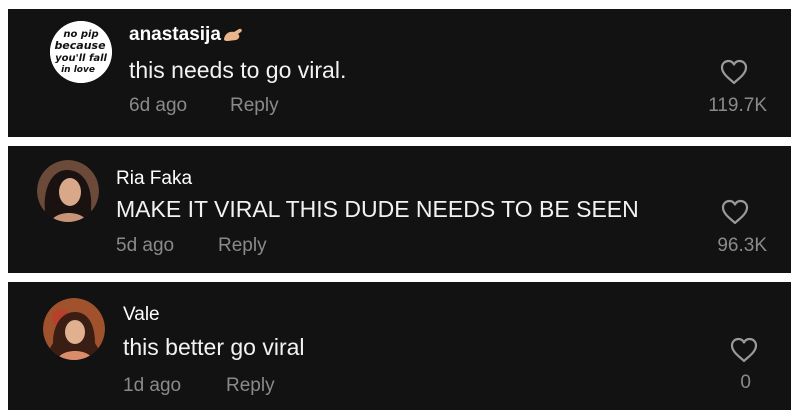 Image resolution: width=800 pixels, height=418 pixels. I want to click on like-count: 0, so click(745, 382).